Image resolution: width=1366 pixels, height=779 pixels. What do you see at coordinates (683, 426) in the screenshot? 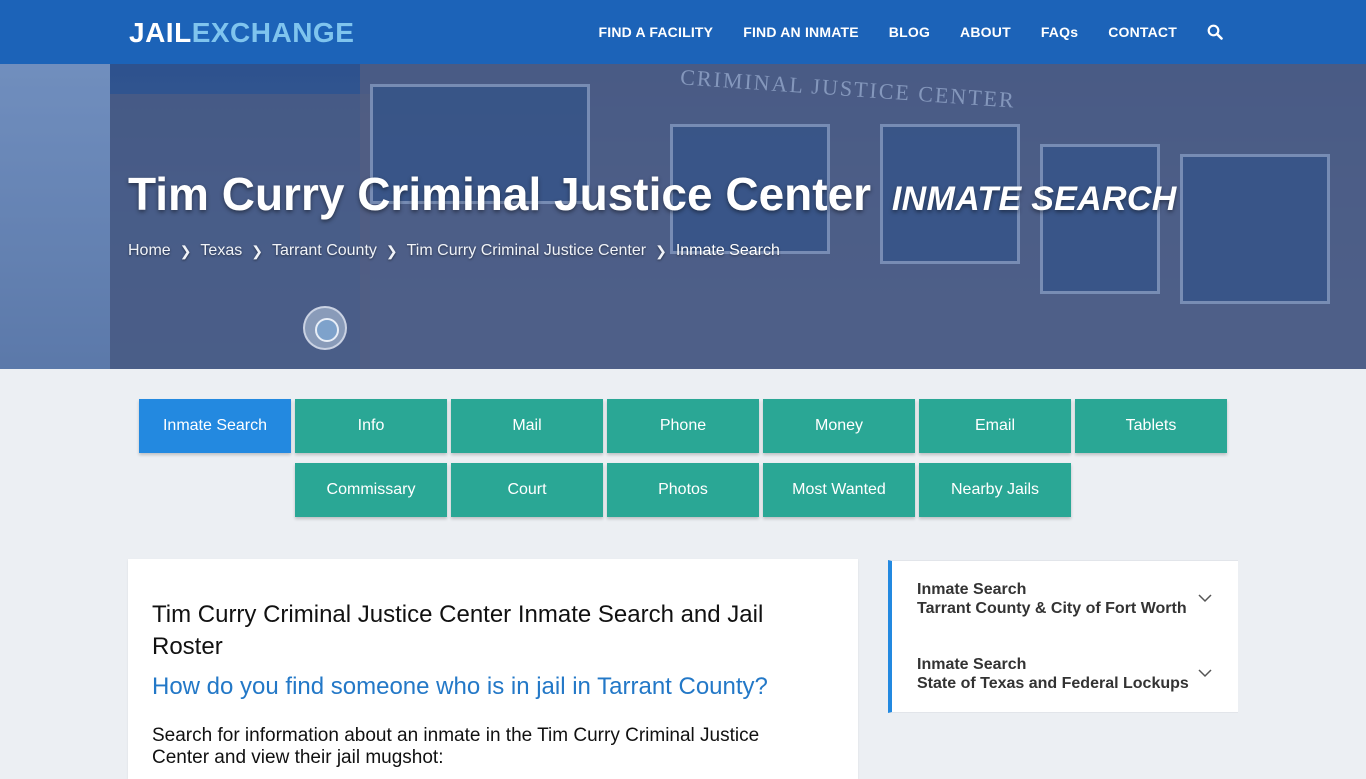
I see `tab-phone: Phone` at bounding box center [683, 426].